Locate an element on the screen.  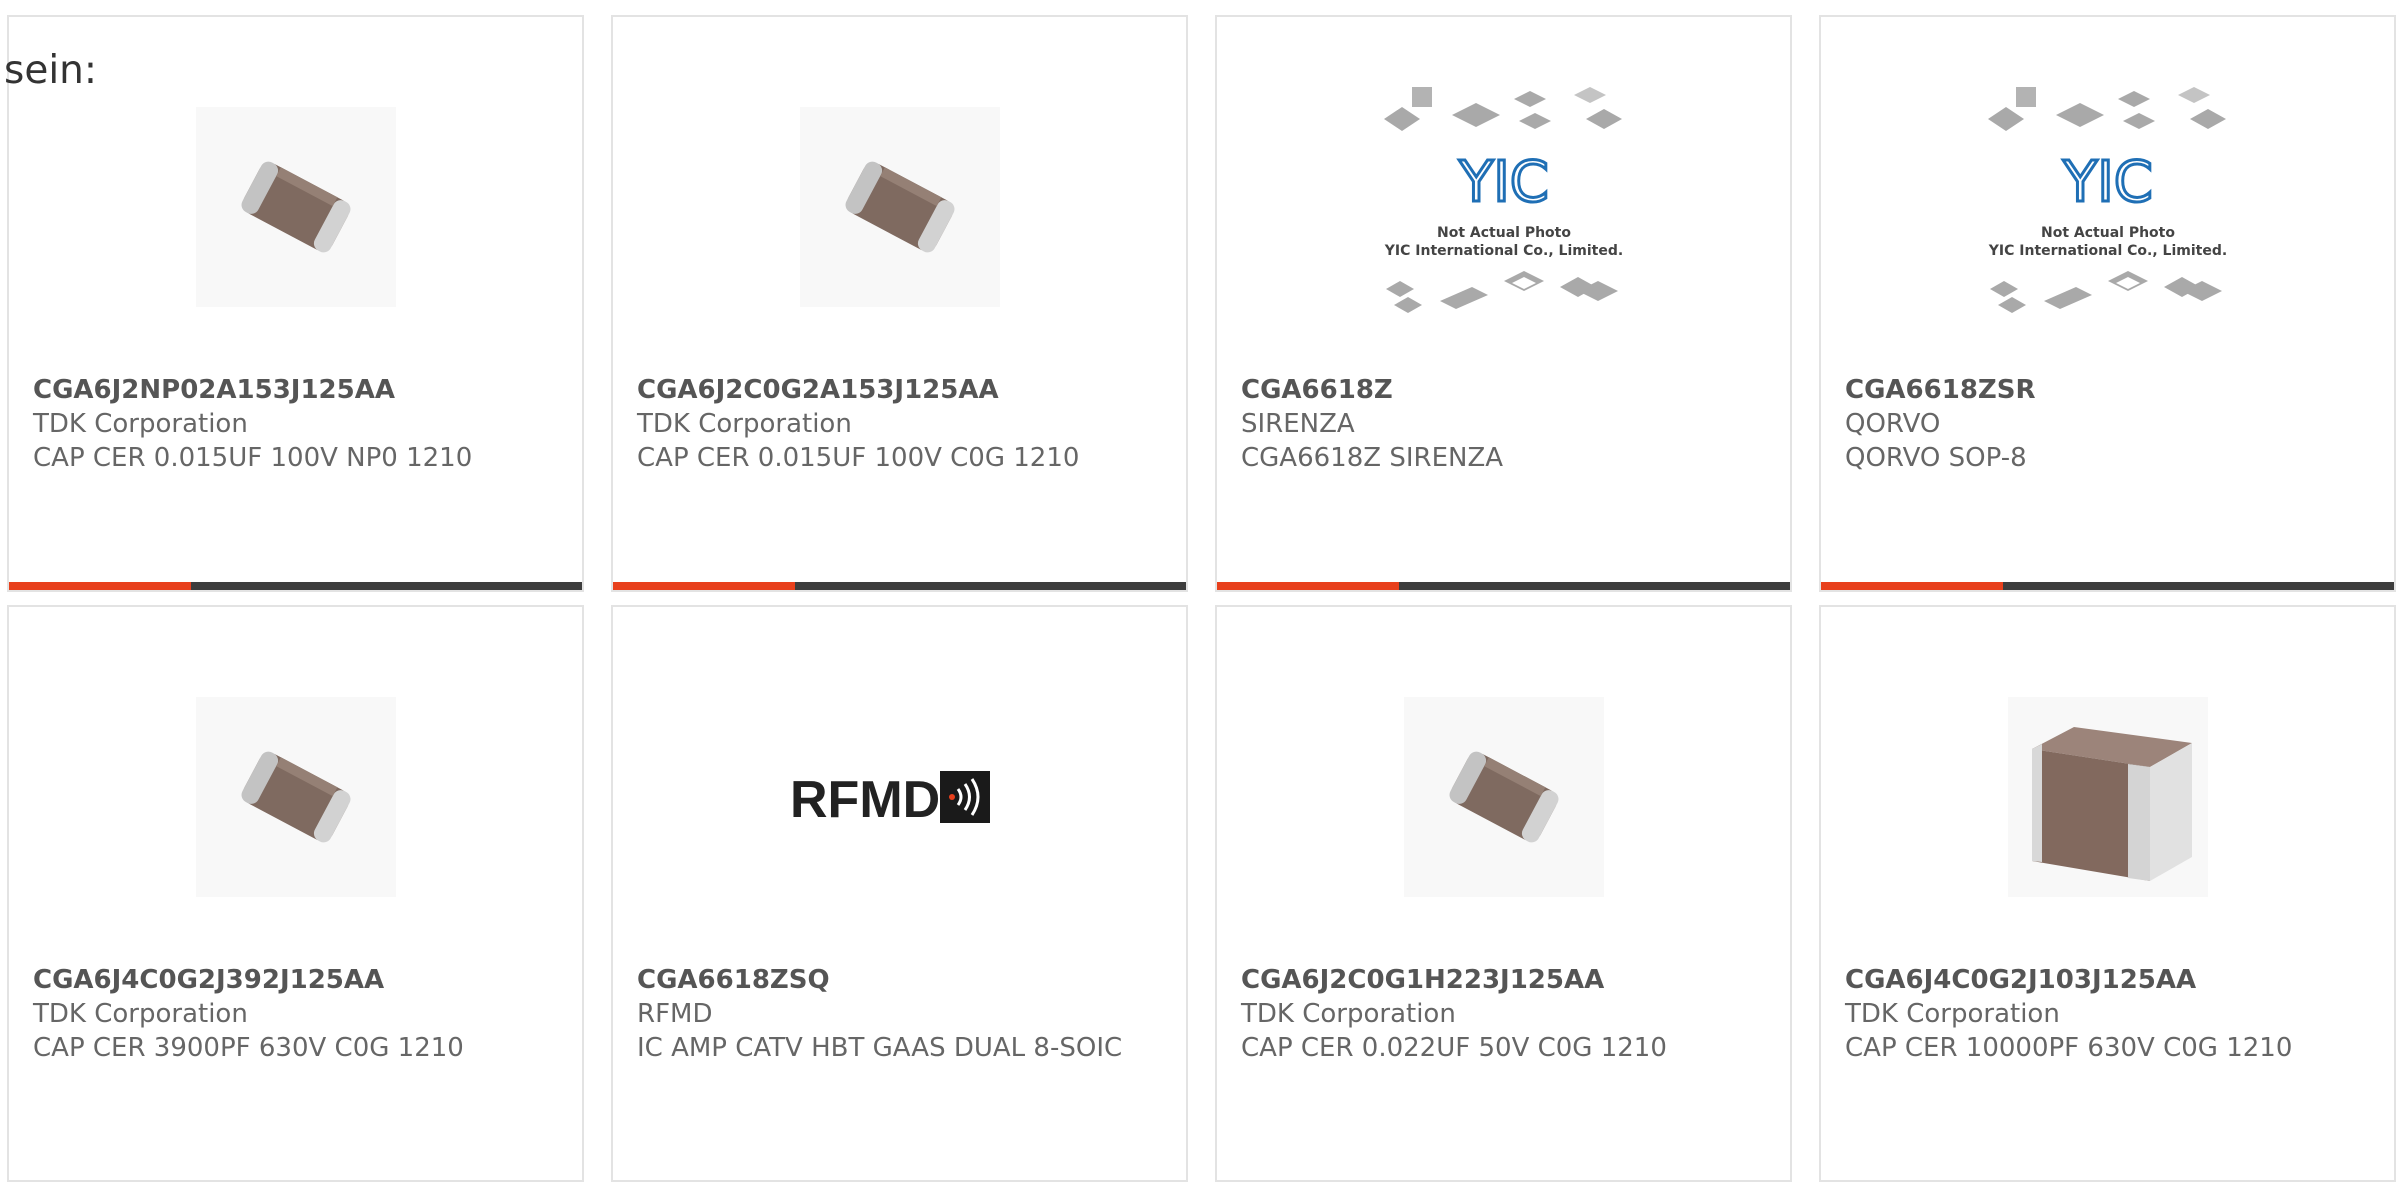
rfmd-logo-text: RFMD is located at coordinates (865, 800).